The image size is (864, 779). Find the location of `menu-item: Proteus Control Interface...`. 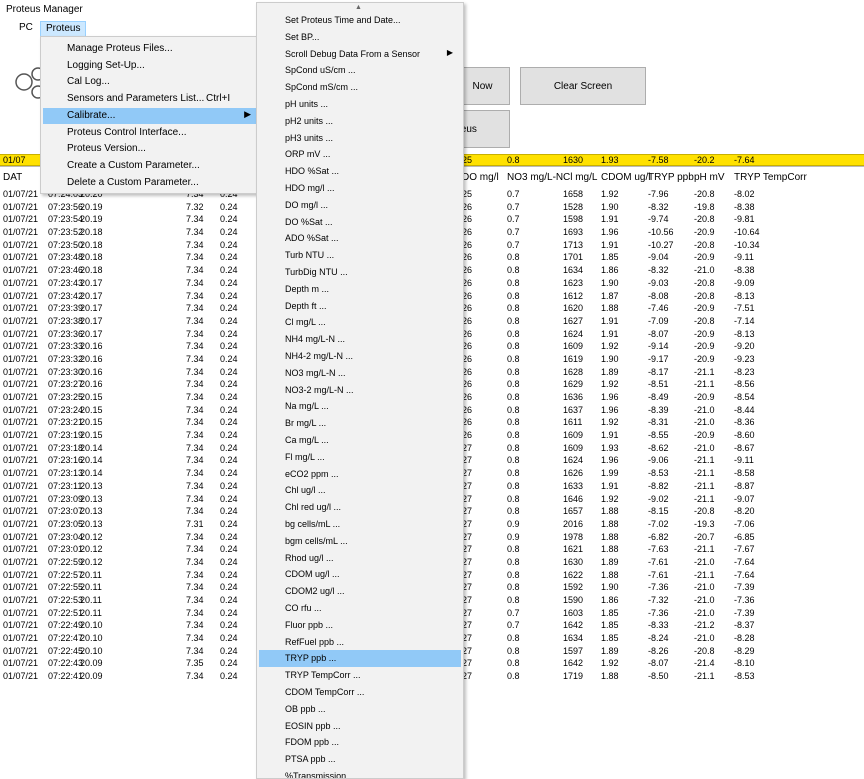

menu-item: Proteus Control Interface... is located at coordinates (151, 133).